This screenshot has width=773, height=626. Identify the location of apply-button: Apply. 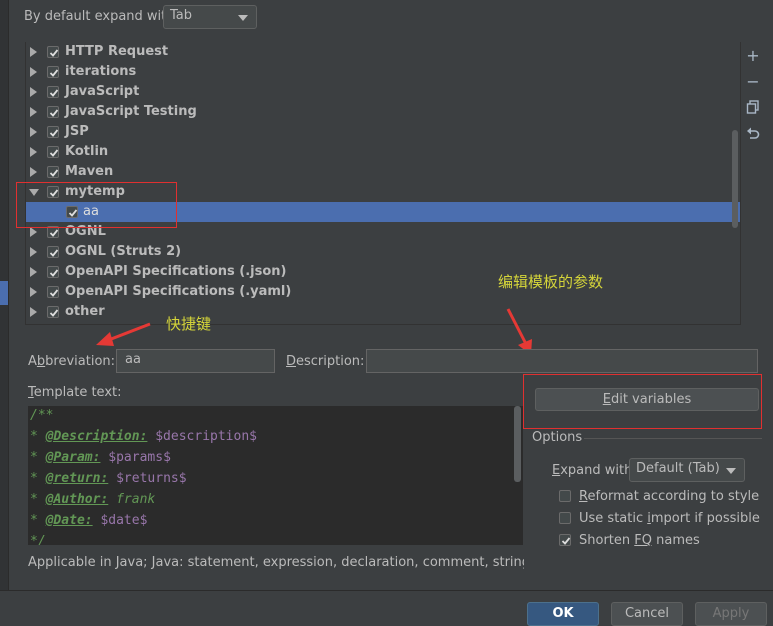
(731, 614).